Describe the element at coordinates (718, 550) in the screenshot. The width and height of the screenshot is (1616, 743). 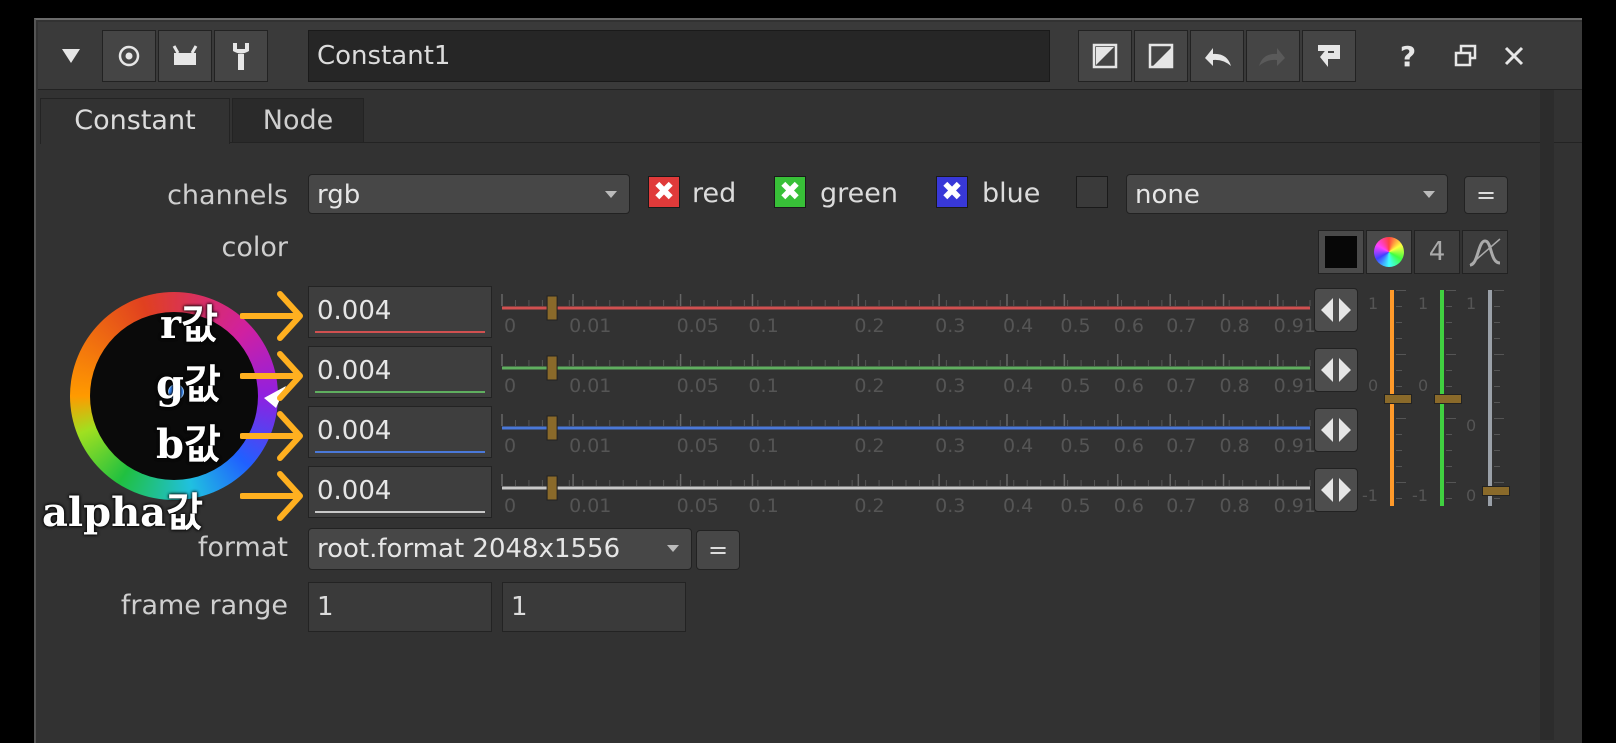
I see `format-link-button: =` at that location.